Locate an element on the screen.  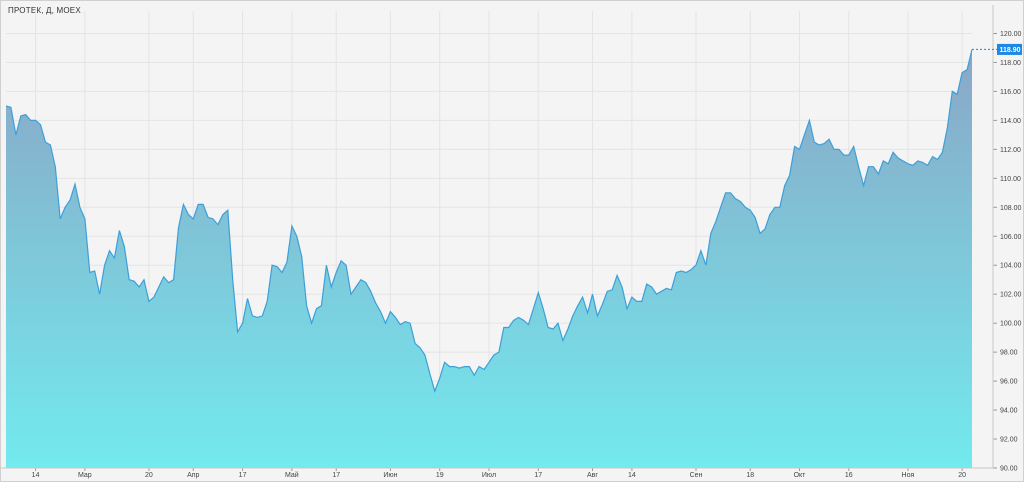
y-tick-label: 110.00 is located at coordinates (1010, 179).